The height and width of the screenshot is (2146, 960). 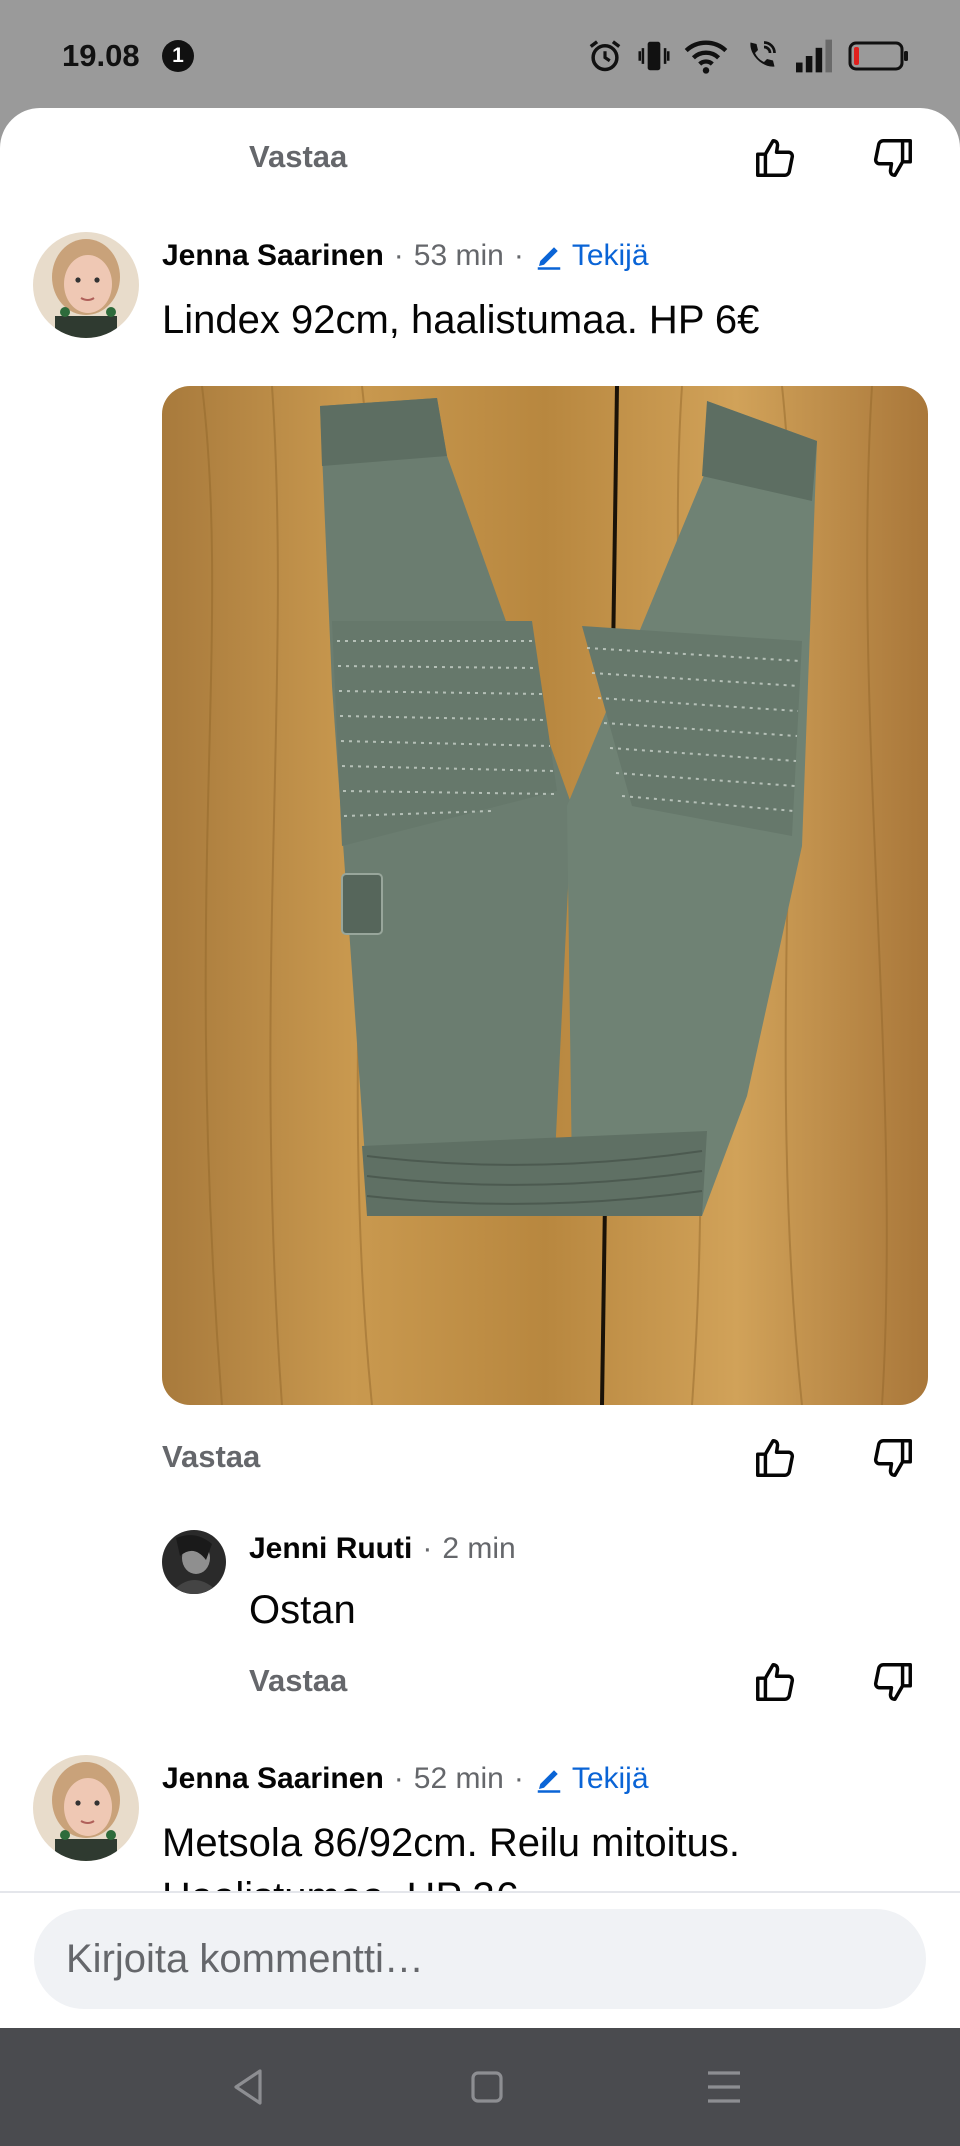 What do you see at coordinates (451, 1843) in the screenshot?
I see `comment-text: Metsola 86/92cm. Reilu mitoitus.` at bounding box center [451, 1843].